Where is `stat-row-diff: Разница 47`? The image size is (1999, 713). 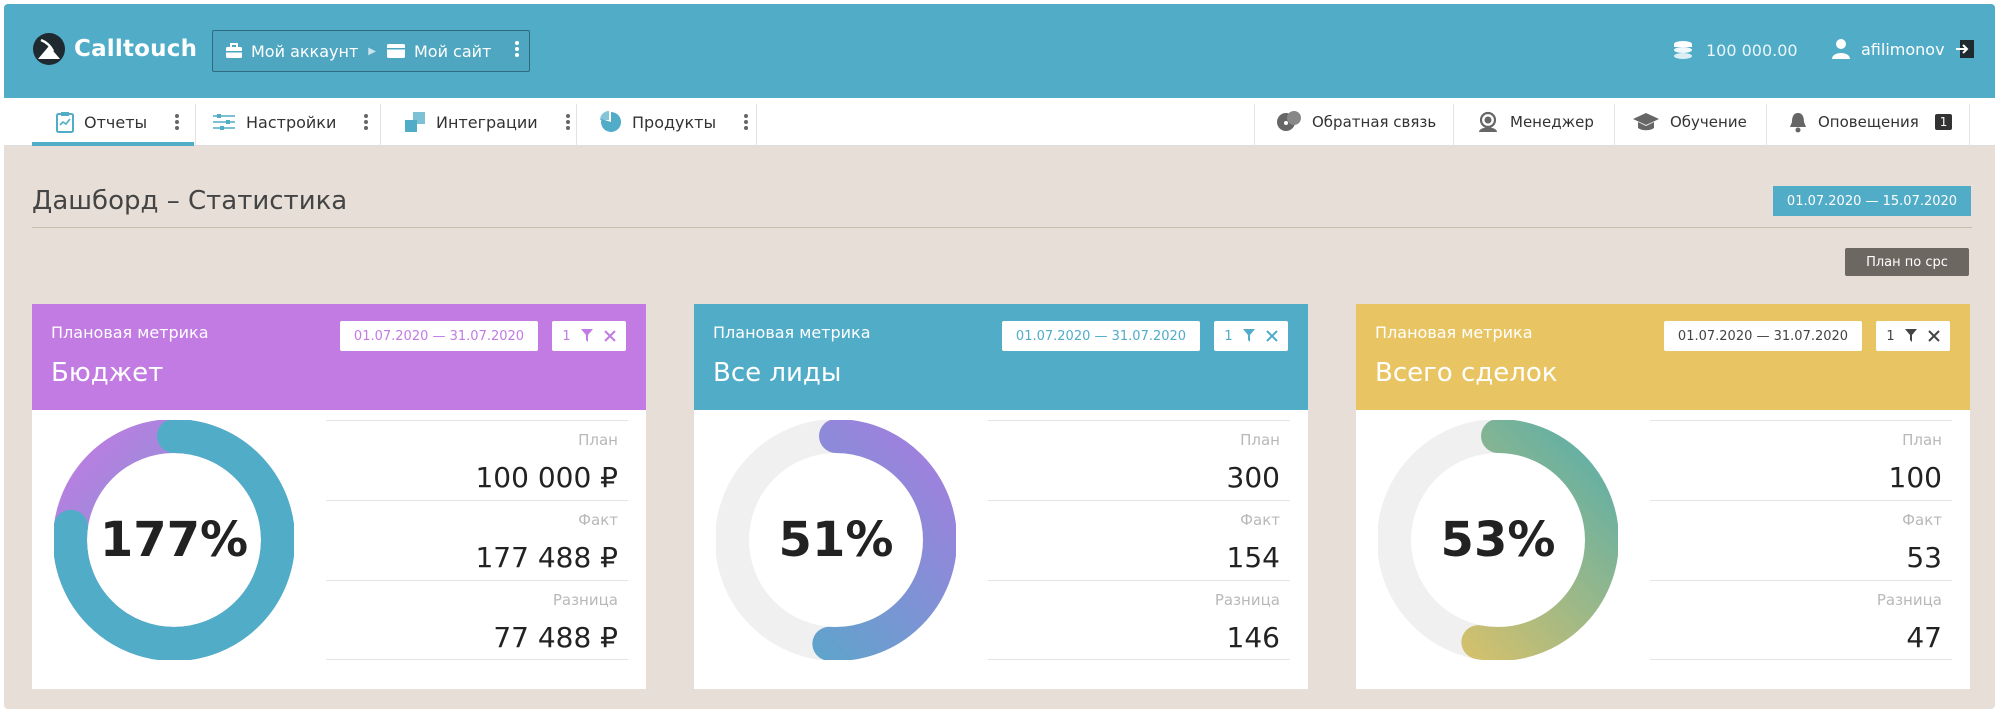 stat-row-diff: Разница 47 is located at coordinates (1801, 620).